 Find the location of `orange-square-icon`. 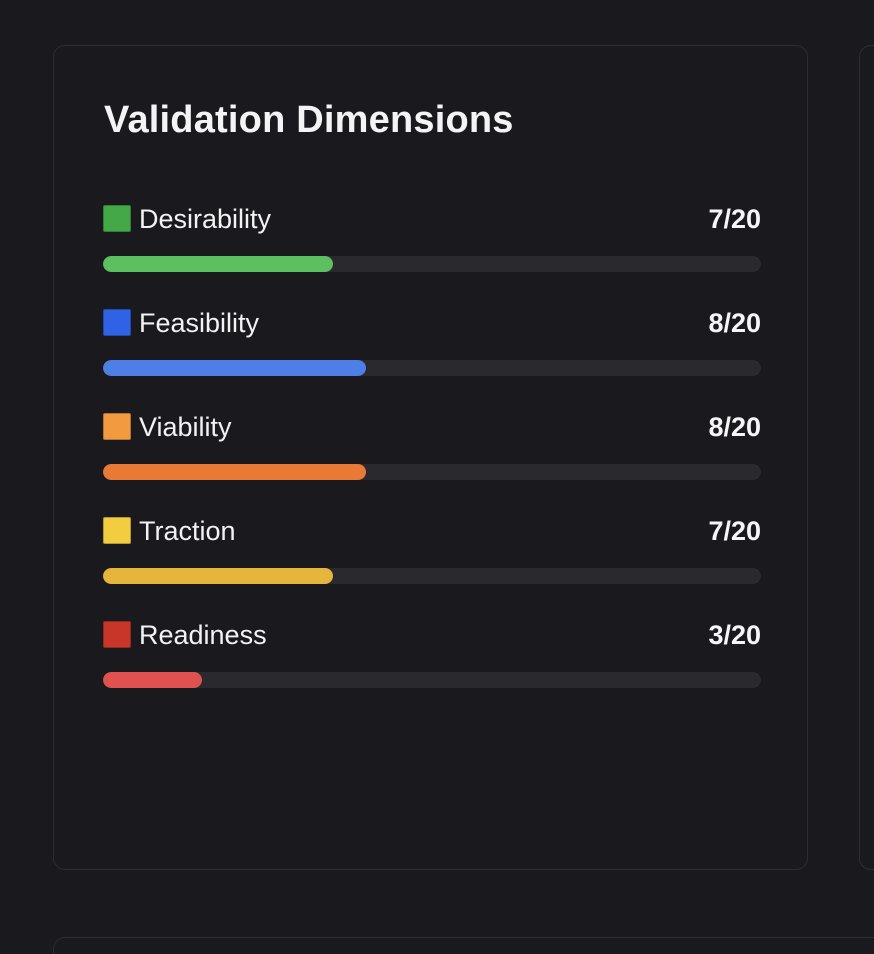

orange-square-icon is located at coordinates (117, 426).